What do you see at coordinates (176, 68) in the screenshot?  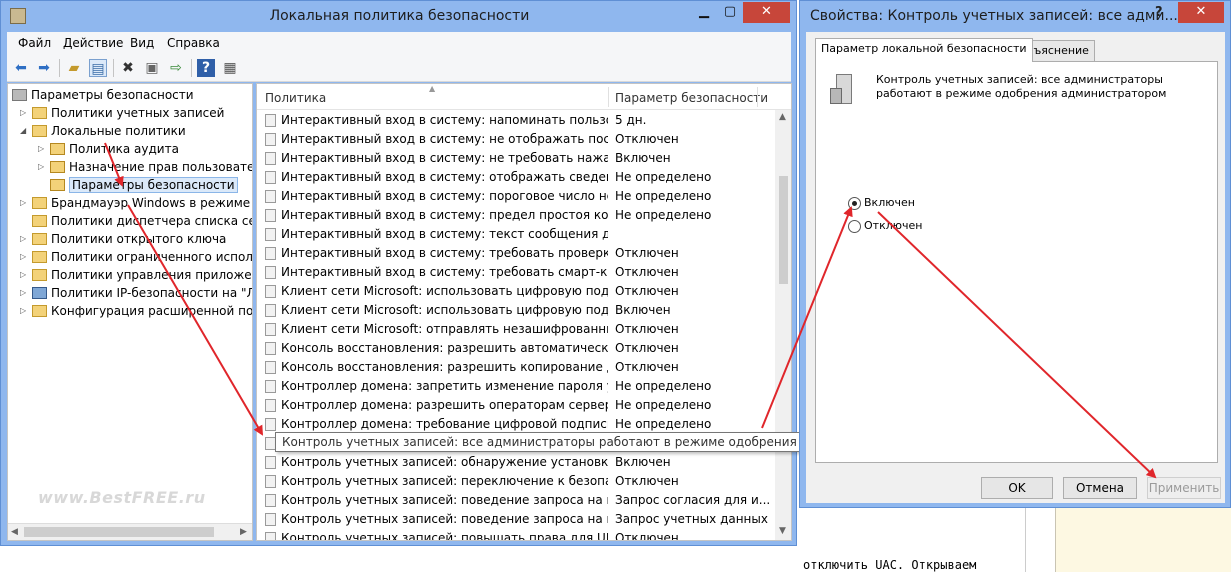 I see `export-icon: ⇨` at bounding box center [176, 68].